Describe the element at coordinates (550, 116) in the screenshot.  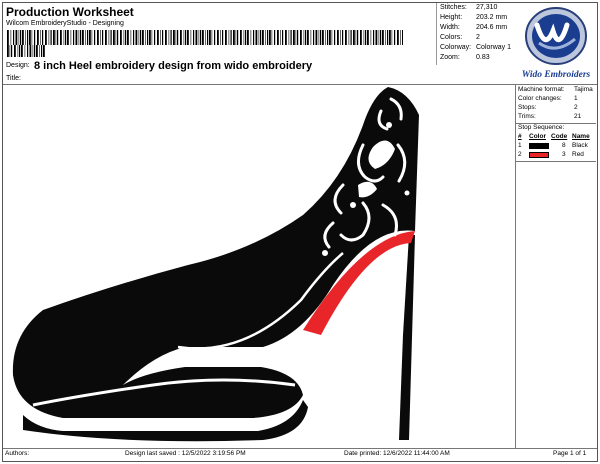
I see `trims: Trims: 21` at that location.